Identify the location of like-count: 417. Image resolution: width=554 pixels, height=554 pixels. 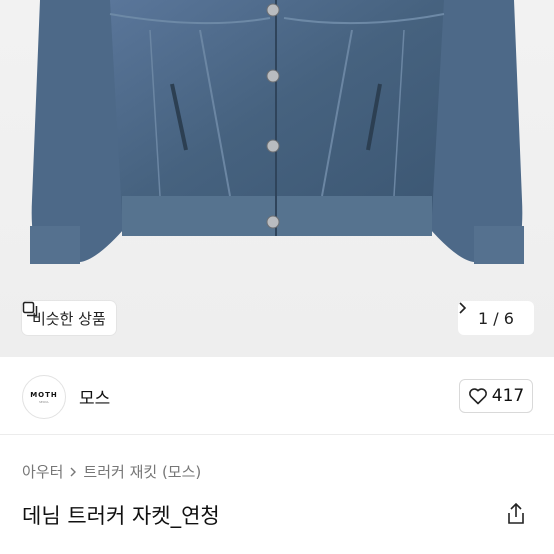
(508, 396).